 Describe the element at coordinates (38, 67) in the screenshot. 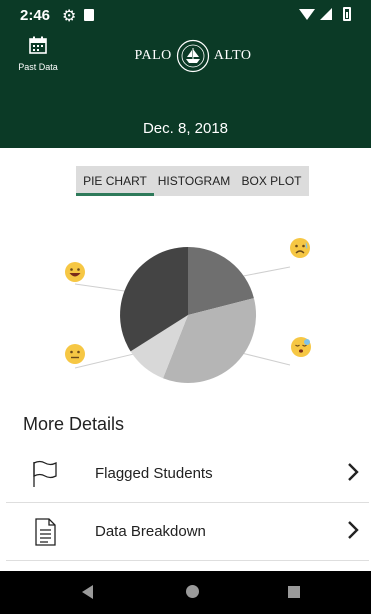

I see `past-data-label: Past Data` at that location.